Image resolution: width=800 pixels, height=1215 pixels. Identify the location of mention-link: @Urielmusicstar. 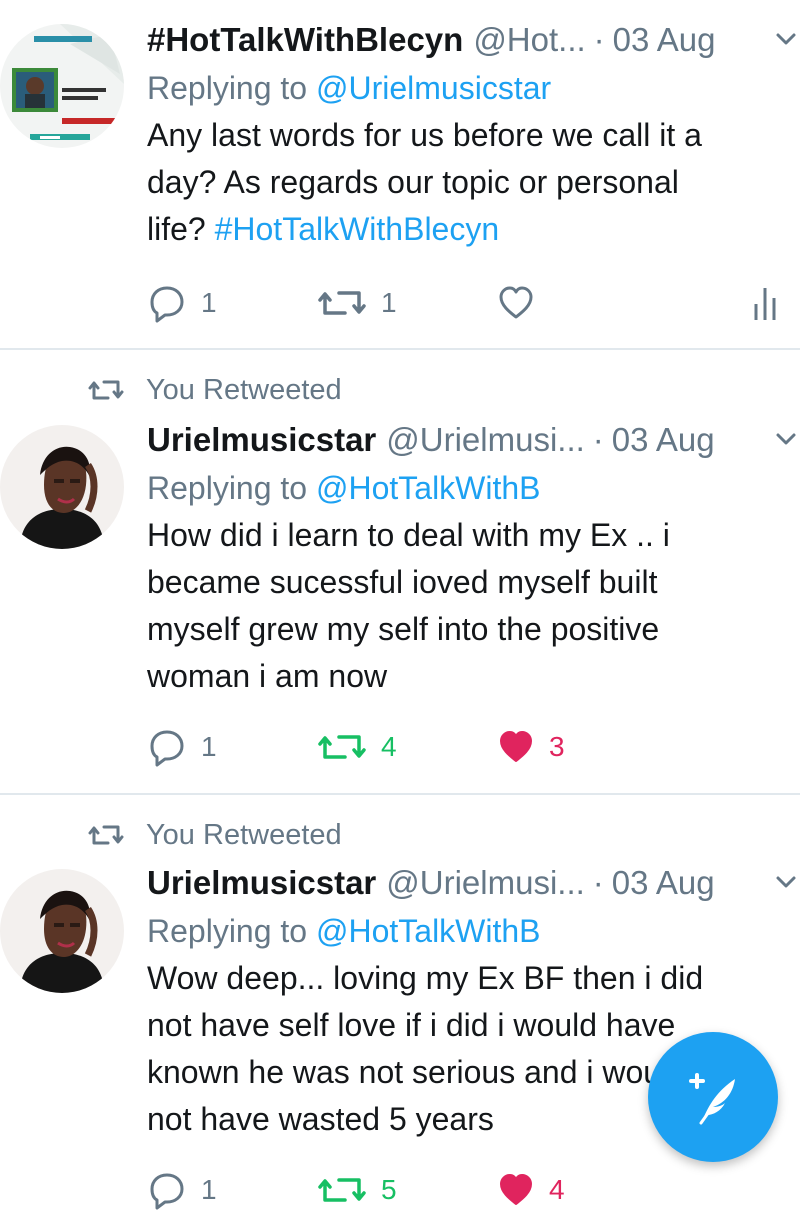
(433, 88).